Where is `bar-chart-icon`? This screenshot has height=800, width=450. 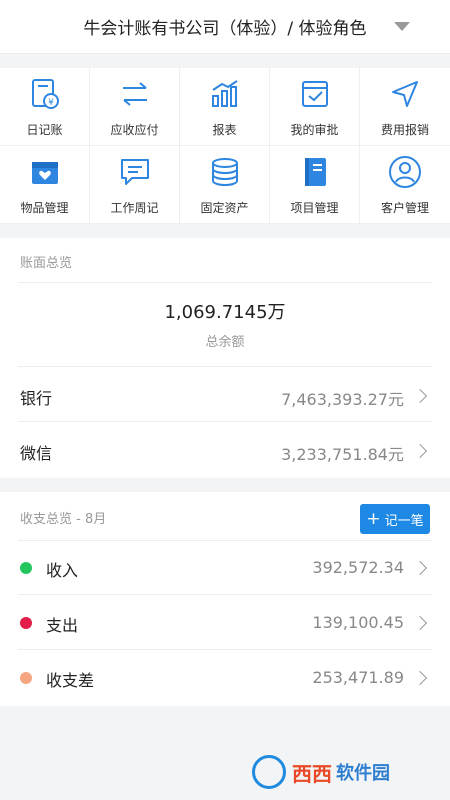
bar-chart-icon is located at coordinates (225, 94).